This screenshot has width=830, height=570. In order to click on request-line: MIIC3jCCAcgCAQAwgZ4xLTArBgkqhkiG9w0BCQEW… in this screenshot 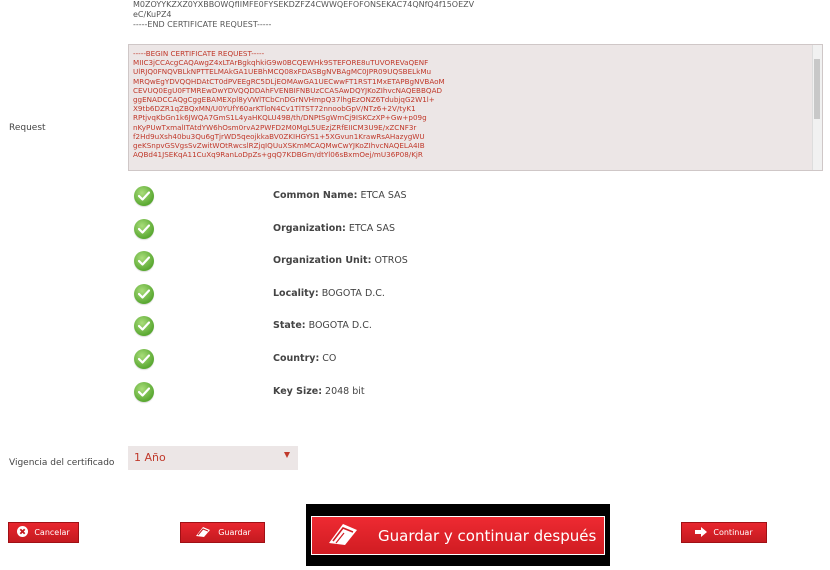, I will do `click(281, 63)`.